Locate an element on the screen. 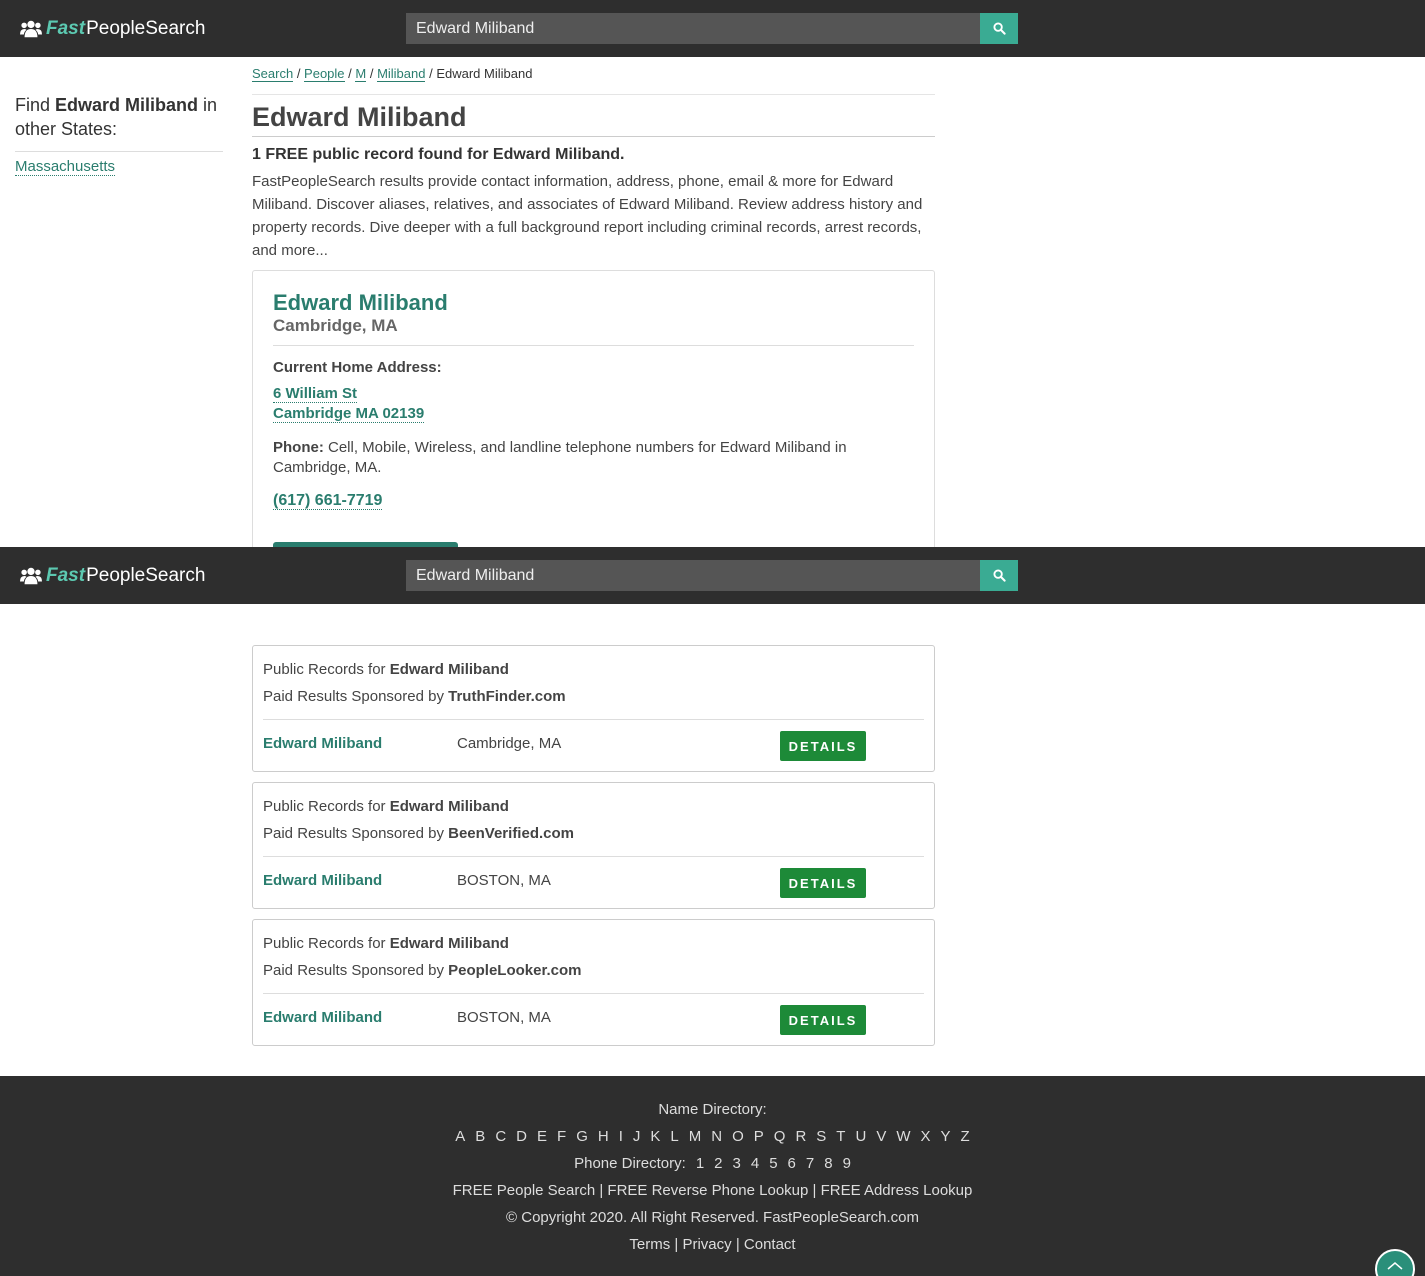 Image resolution: width=1425 pixels, height=1276 pixels. free-address-lookup-link: FREE Address Lookup is located at coordinates (897, 1190).